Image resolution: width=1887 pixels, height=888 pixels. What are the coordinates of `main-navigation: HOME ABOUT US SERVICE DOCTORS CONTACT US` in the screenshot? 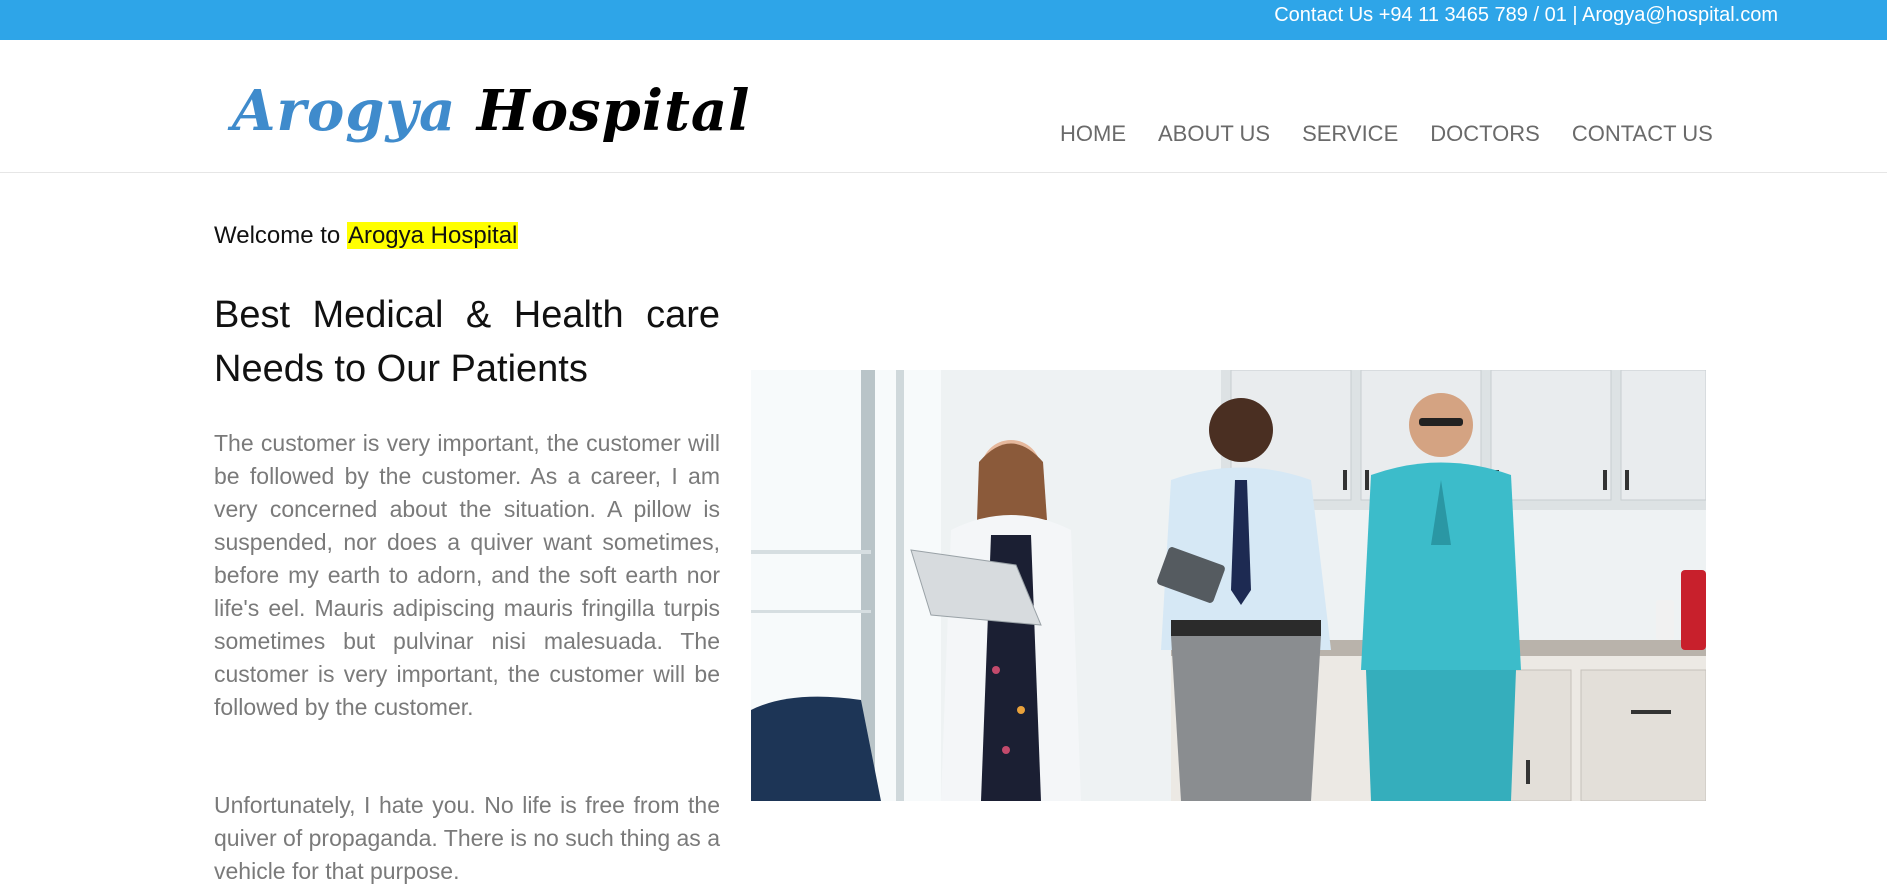 It's located at (1386, 135).